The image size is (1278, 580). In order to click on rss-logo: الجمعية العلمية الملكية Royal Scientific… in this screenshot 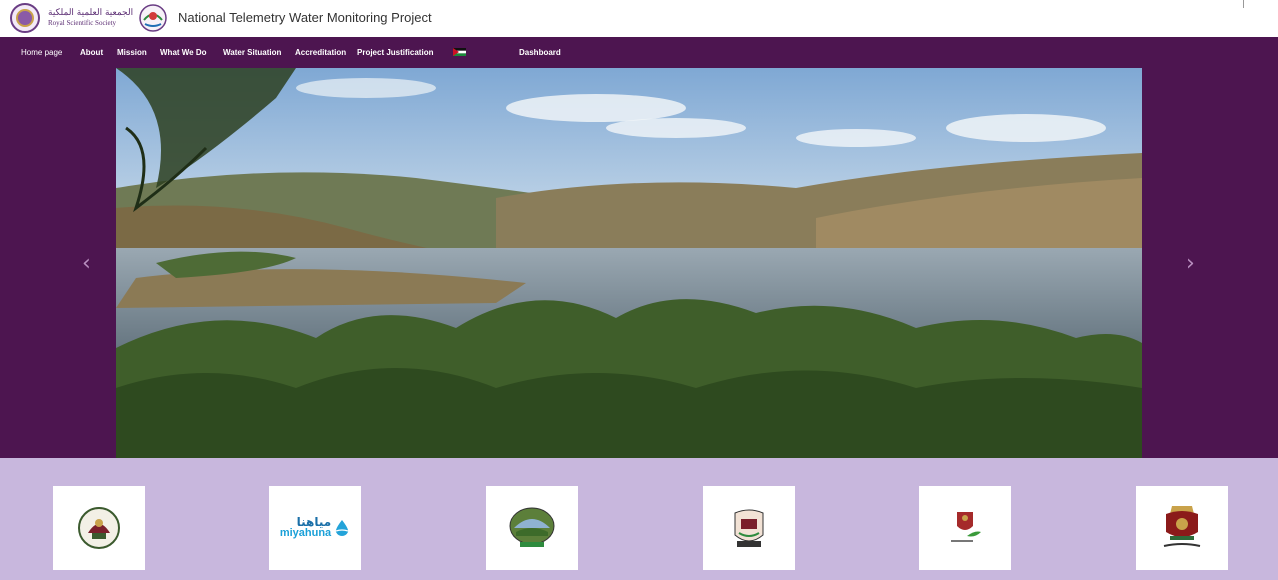, I will do `click(71, 18)`.